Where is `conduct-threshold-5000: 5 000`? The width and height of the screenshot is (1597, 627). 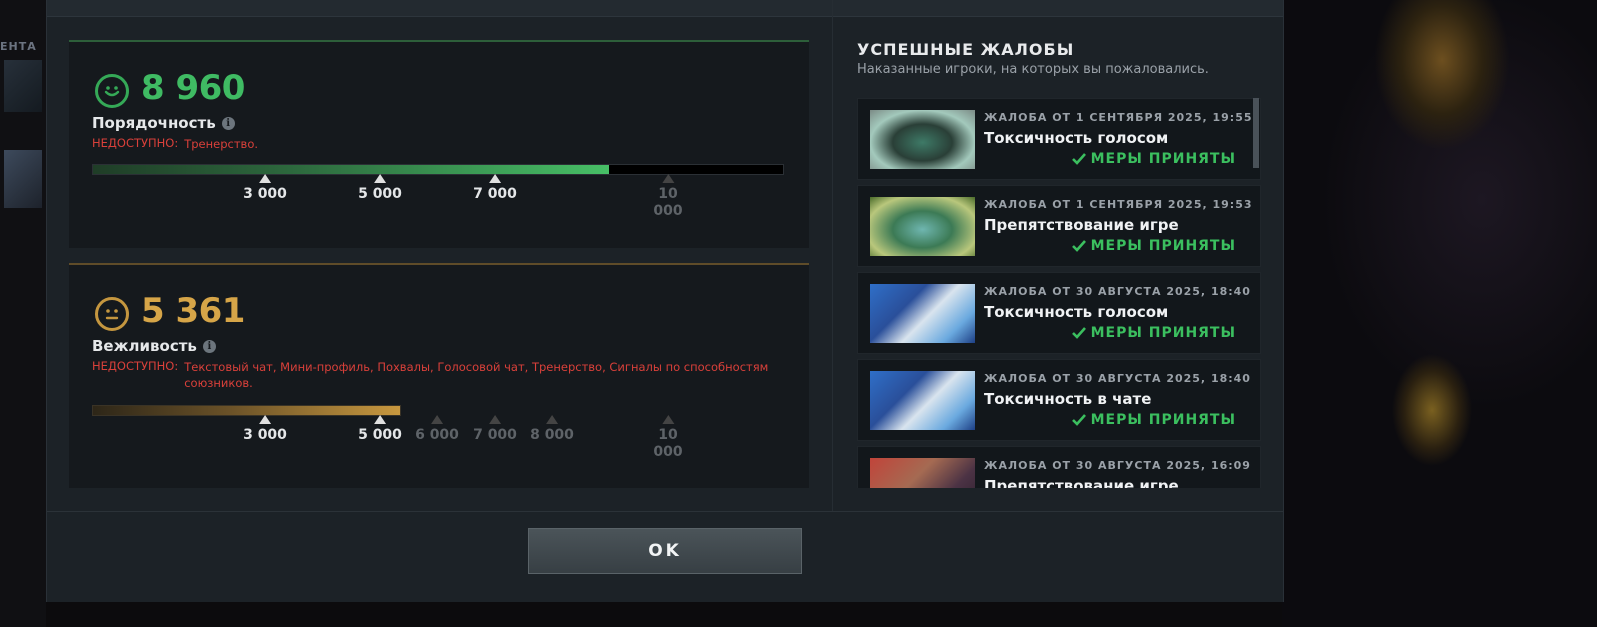
conduct-threshold-5000: 5 000 is located at coordinates (380, 188).